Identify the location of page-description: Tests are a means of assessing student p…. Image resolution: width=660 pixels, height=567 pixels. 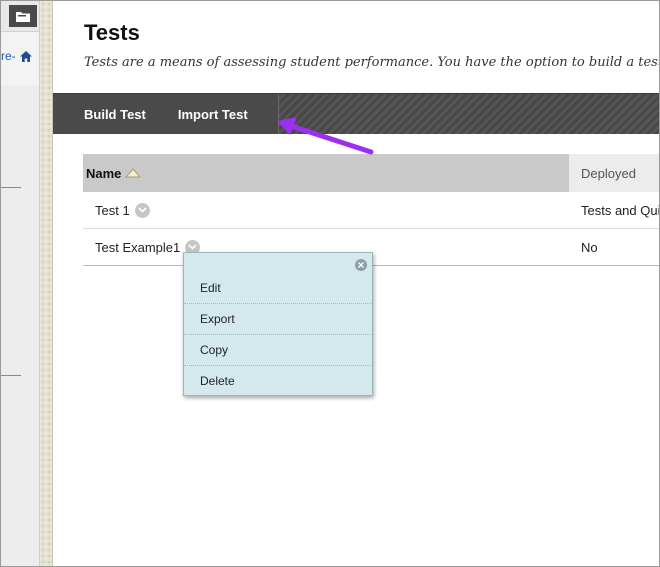
(372, 62).